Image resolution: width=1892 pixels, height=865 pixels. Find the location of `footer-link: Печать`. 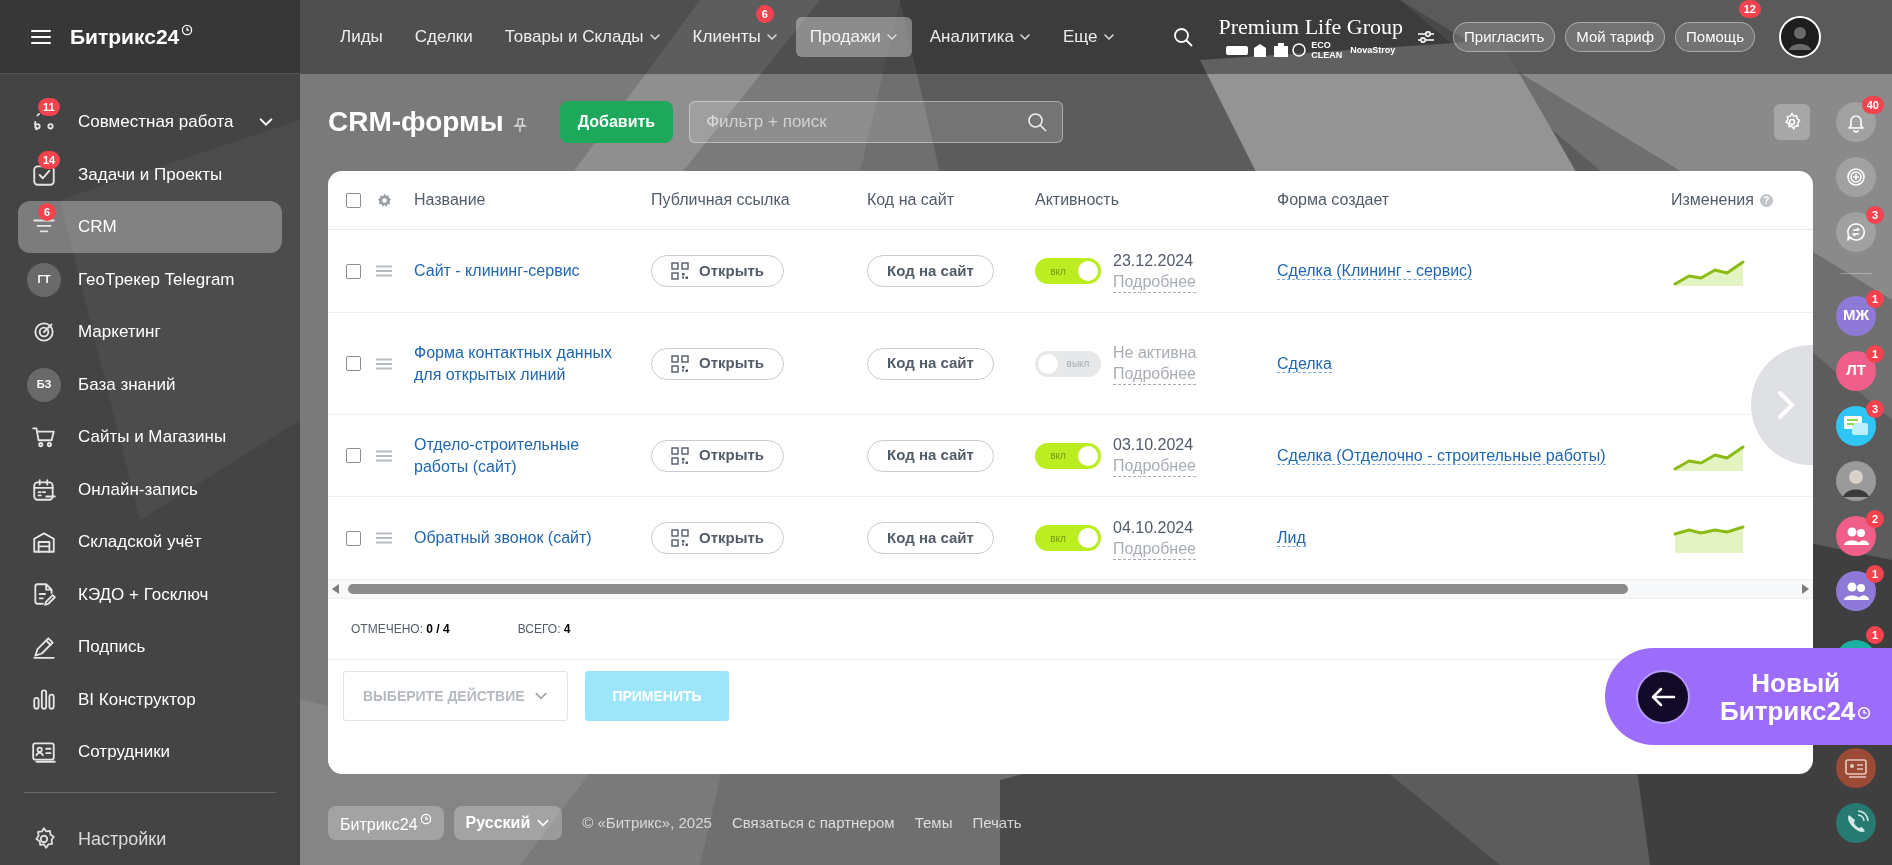

footer-link: Печать is located at coordinates (997, 823).